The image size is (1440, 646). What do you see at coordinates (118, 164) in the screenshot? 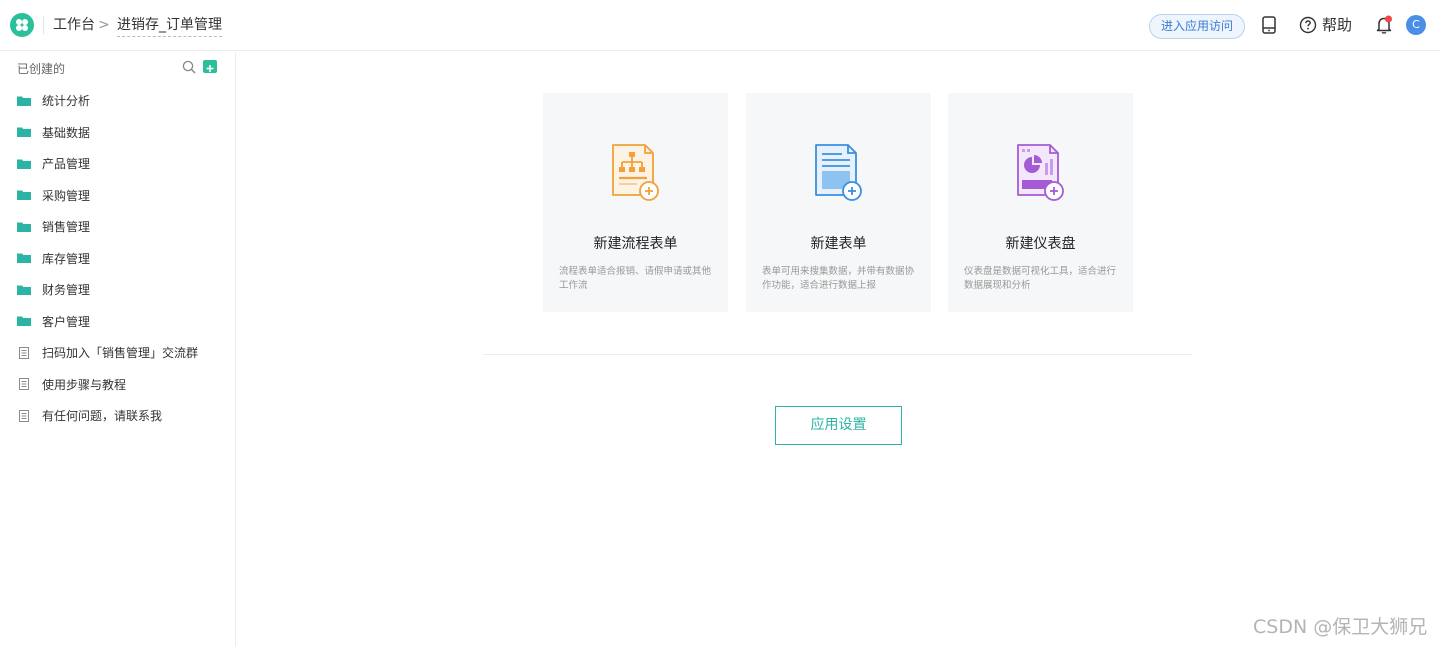
I see `sidebar-item-products: 产品管理` at bounding box center [118, 164].